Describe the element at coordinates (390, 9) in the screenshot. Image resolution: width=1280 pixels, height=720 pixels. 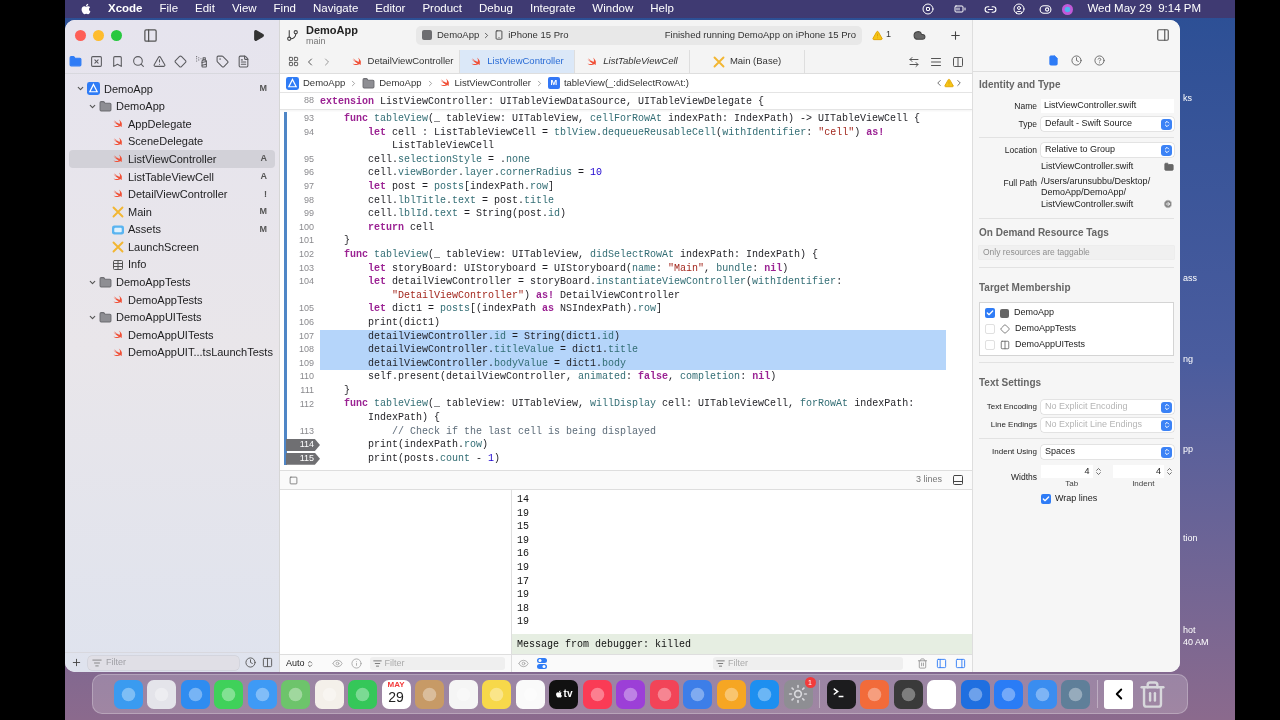
I see `menu-item: Editor` at that location.